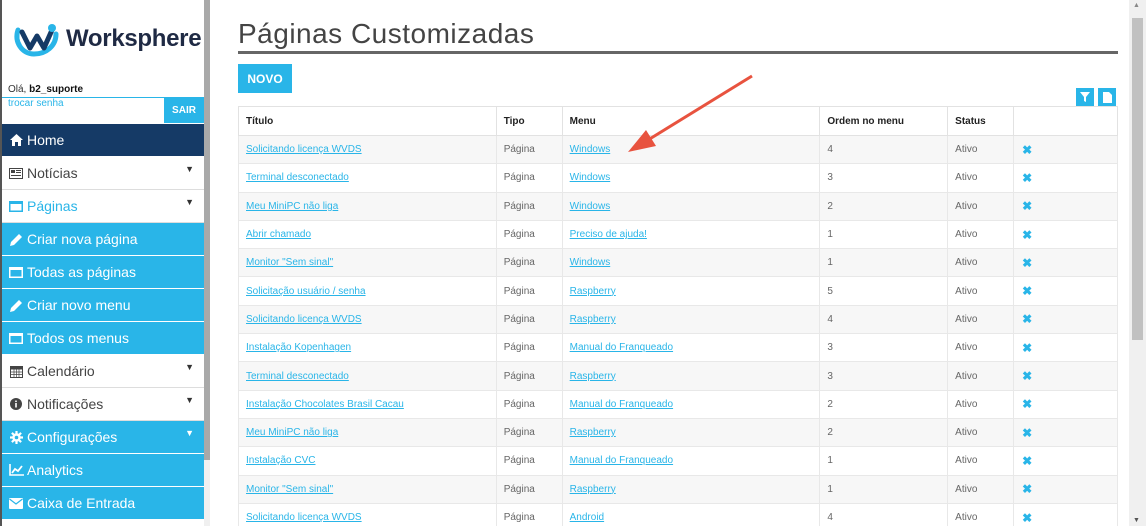 This screenshot has height=526, width=1146. Describe the element at coordinates (103, 239) in the screenshot. I see `sidebar-item-4: Criar nova página` at that location.